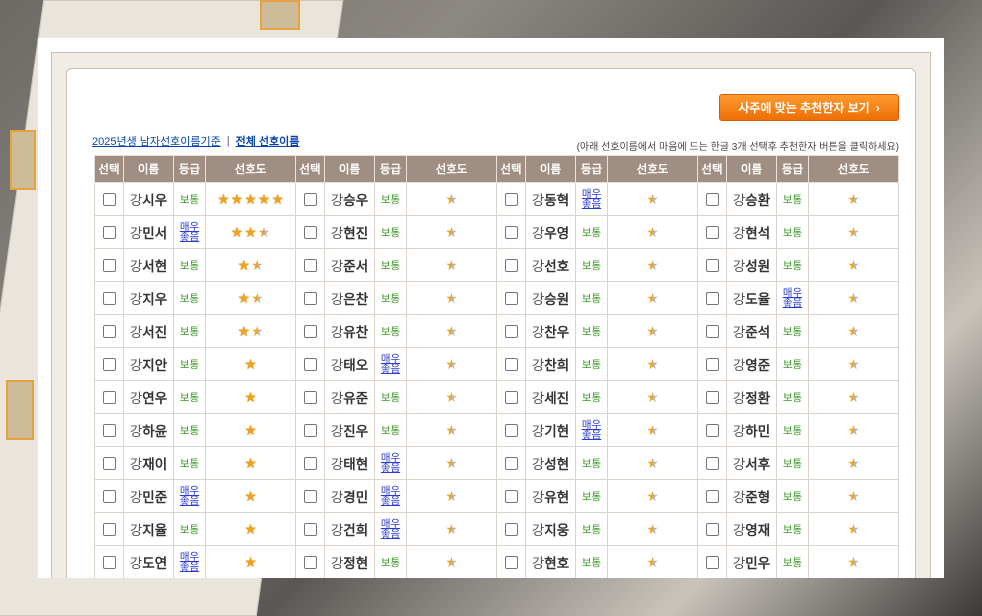 The width and height of the screenshot is (982, 616). Describe the element at coordinates (496, 199) in the screenshot. I see `table-row: 강시우 보통 ★ ★ ★ ★ ★ 강승우 보통 ★ 강동혁 매우 좋음 ★ 강승환 보통 ★` at that location.